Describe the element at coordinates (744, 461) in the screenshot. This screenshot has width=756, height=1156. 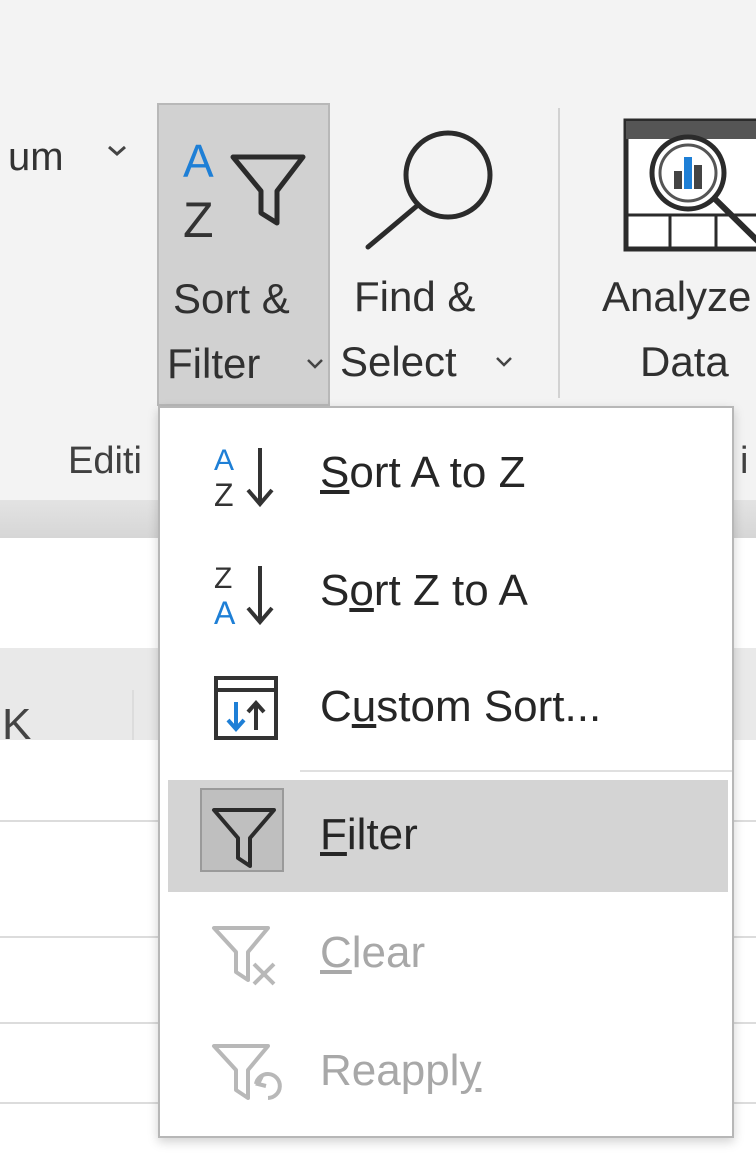
I see `group-label-analysis: i` at that location.